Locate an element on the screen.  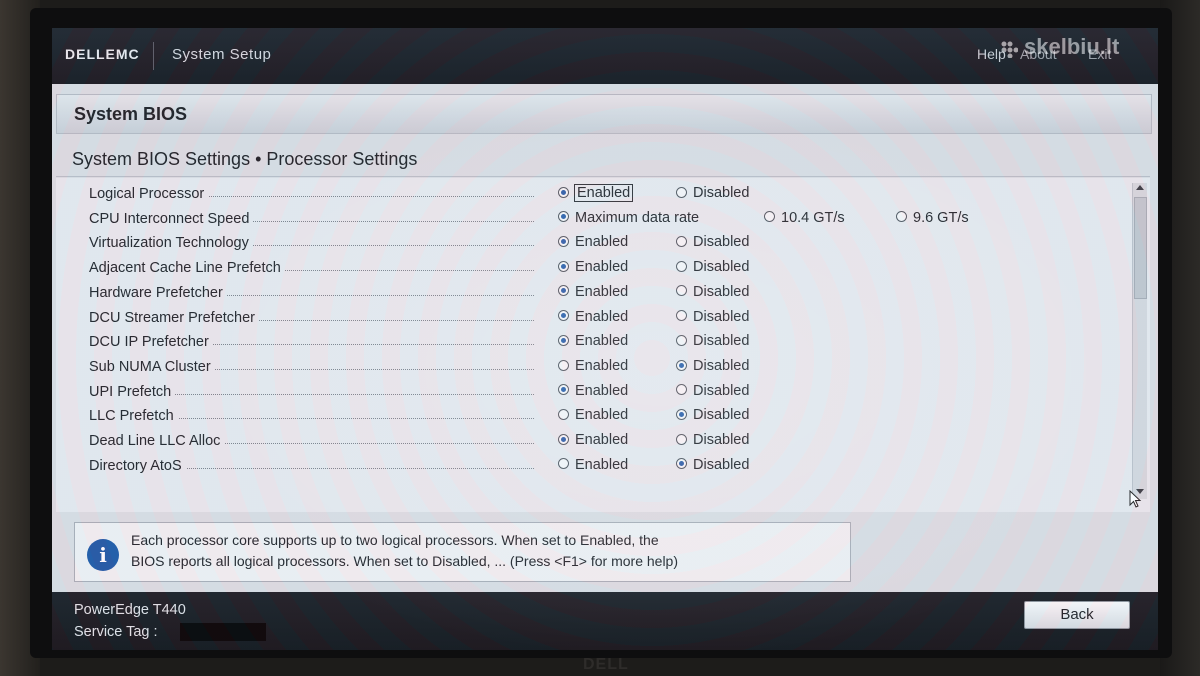
setting-row: LLC Prefetch Enabled Disabled is located at coordinates (586, 416).